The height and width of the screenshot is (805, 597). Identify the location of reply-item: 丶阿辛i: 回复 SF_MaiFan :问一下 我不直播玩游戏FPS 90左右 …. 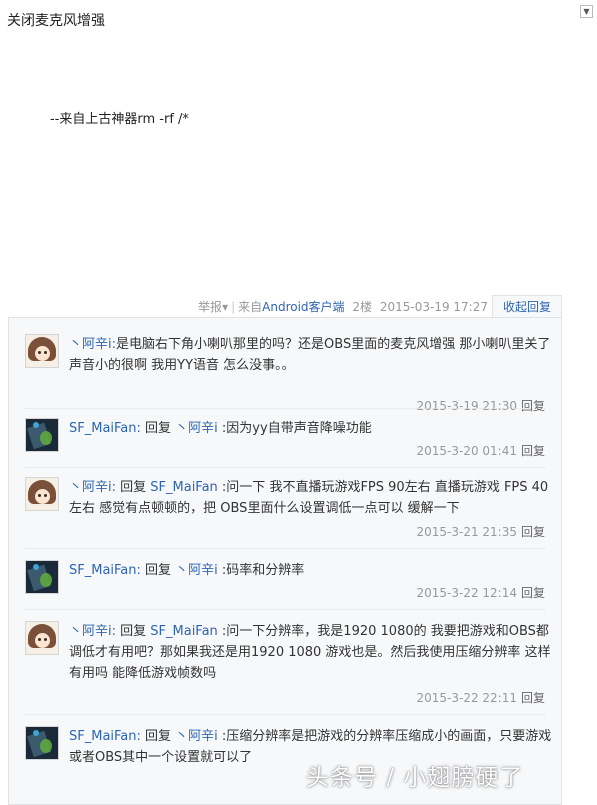
(286, 510).